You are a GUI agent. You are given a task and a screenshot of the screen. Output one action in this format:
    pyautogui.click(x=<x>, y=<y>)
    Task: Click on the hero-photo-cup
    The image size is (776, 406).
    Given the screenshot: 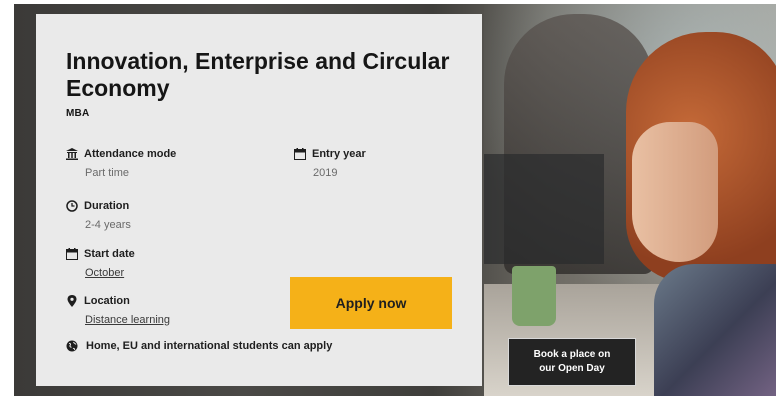 What is the action you would take?
    pyautogui.click(x=534, y=296)
    